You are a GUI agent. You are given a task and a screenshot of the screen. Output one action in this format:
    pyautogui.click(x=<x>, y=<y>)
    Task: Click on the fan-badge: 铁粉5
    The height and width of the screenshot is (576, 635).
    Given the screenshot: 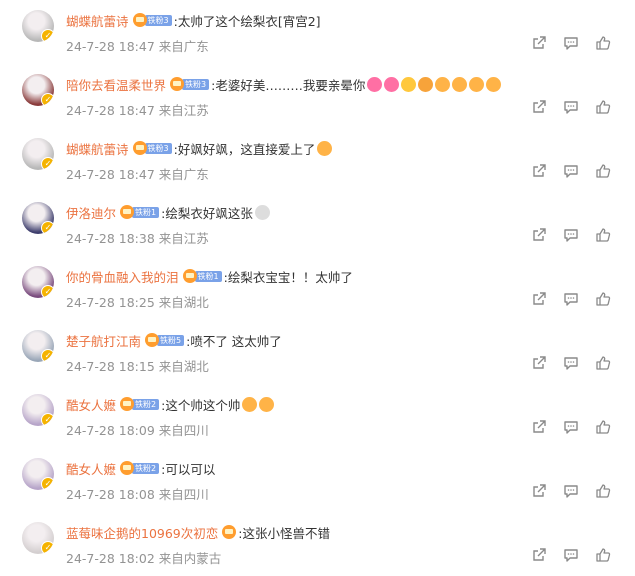 What is the action you would take?
    pyautogui.click(x=165, y=340)
    